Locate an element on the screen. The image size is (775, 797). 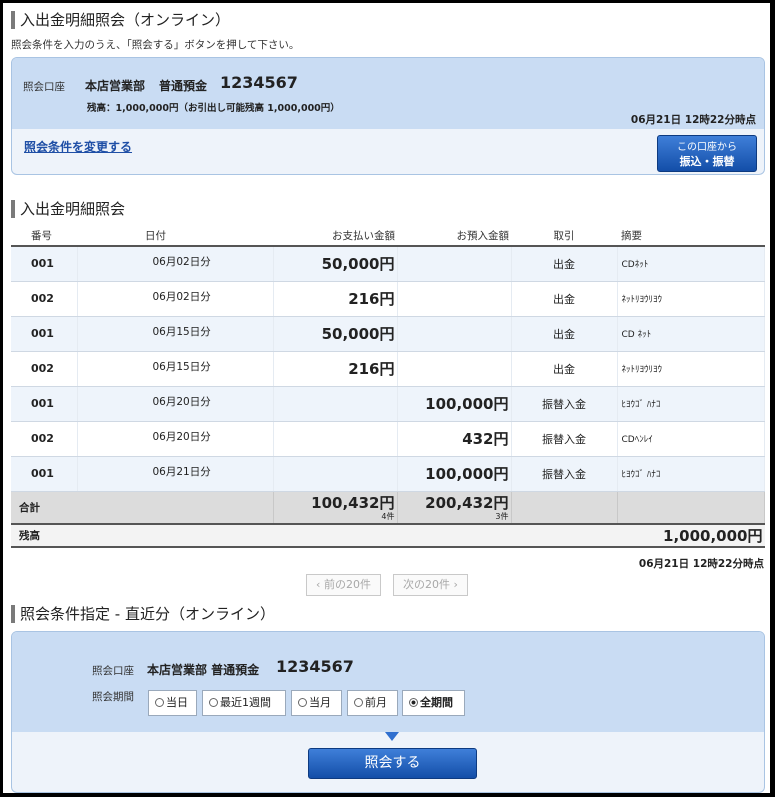
submit-button: 照会する is located at coordinates (392, 763).